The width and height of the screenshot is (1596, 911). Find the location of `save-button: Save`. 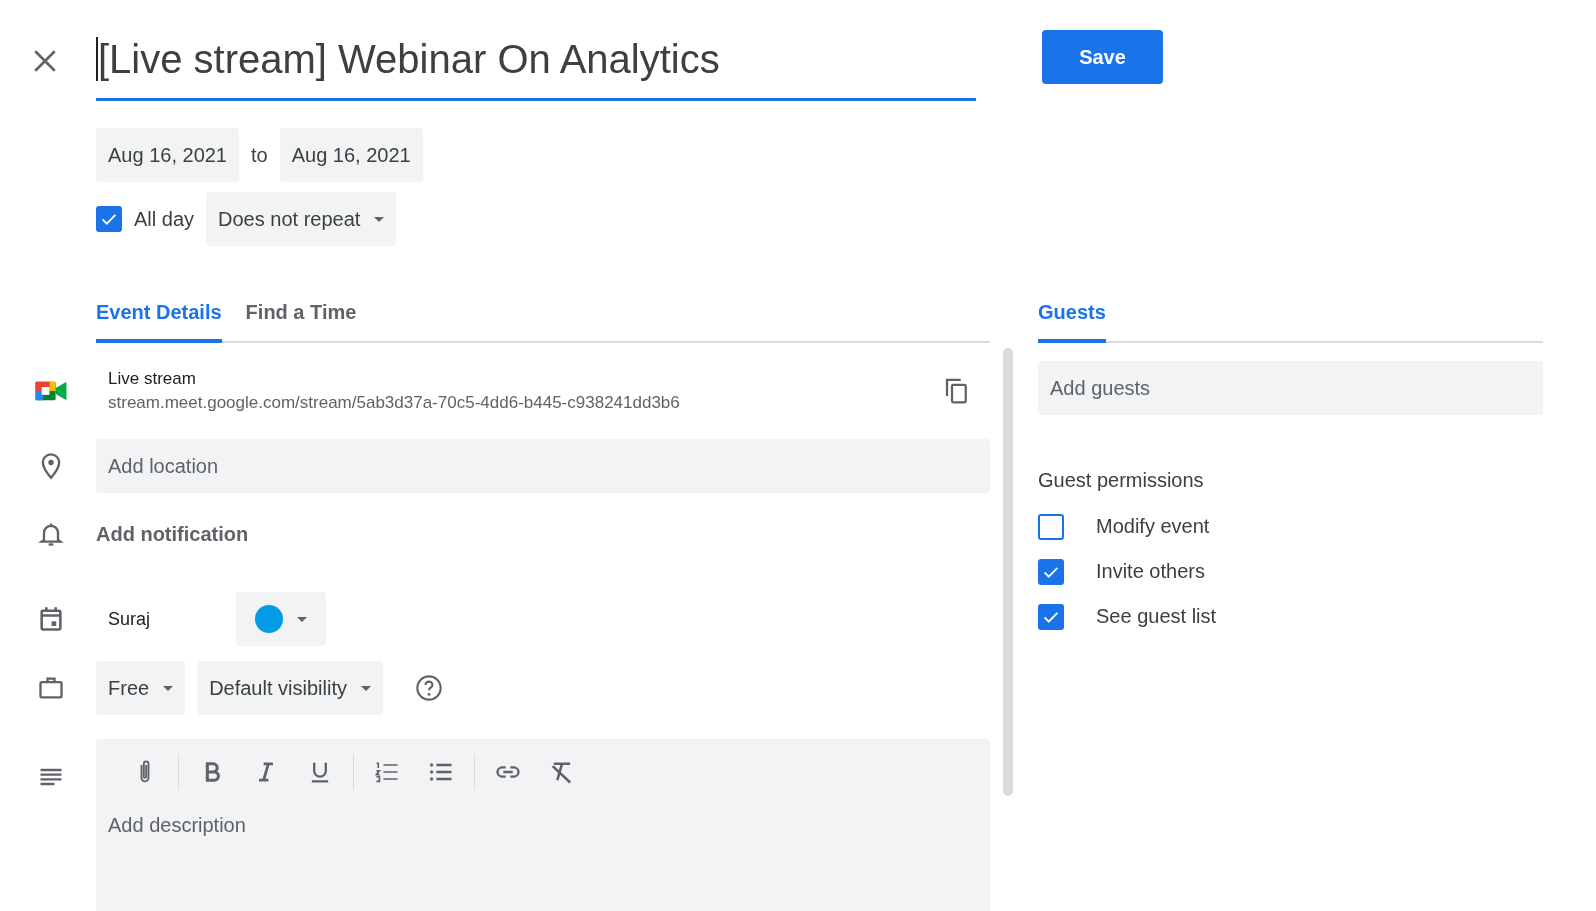

save-button: Save is located at coordinates (1102, 57).